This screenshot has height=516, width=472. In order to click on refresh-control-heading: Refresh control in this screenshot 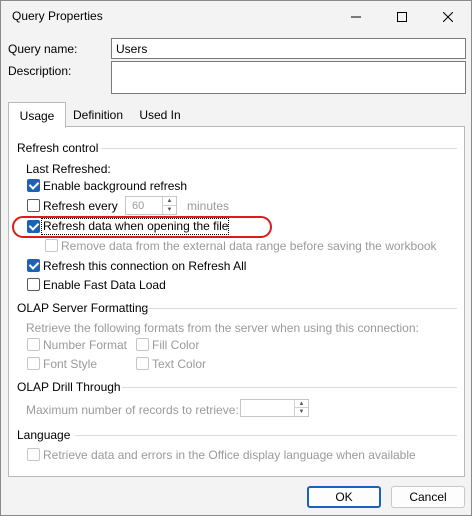, I will do `click(58, 148)`.